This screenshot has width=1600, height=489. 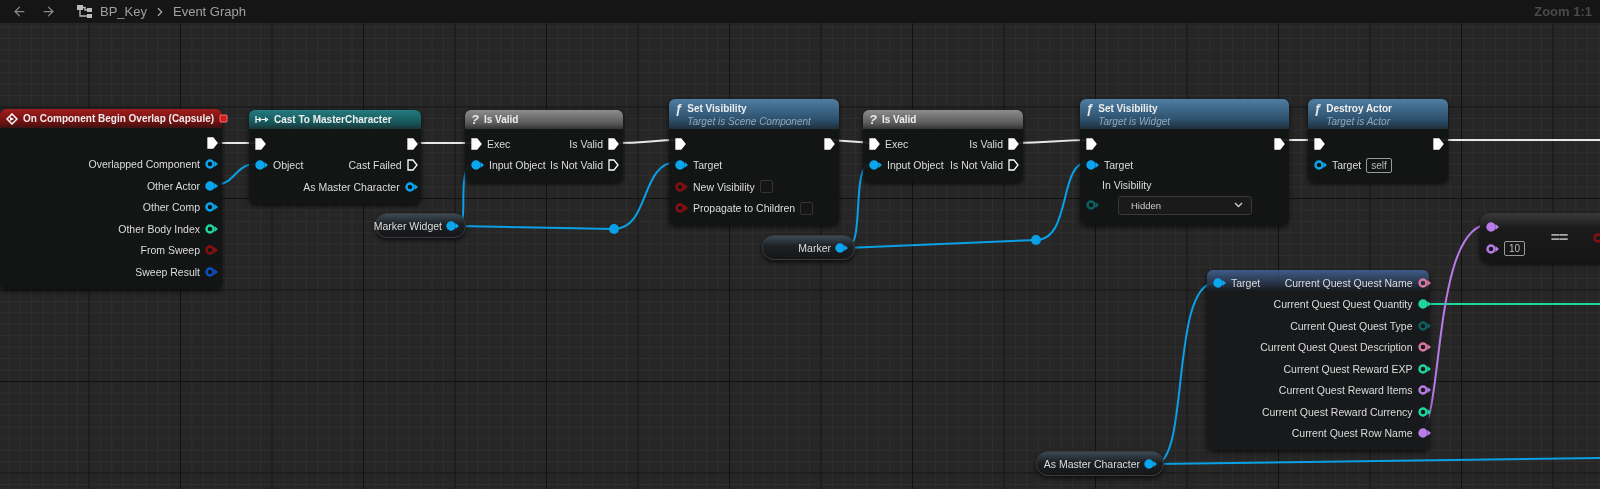 I want to click on graph-node: ƒ Set Visibility Target is Widget Target In Visibility Hidden, so click(x=1184, y=162).